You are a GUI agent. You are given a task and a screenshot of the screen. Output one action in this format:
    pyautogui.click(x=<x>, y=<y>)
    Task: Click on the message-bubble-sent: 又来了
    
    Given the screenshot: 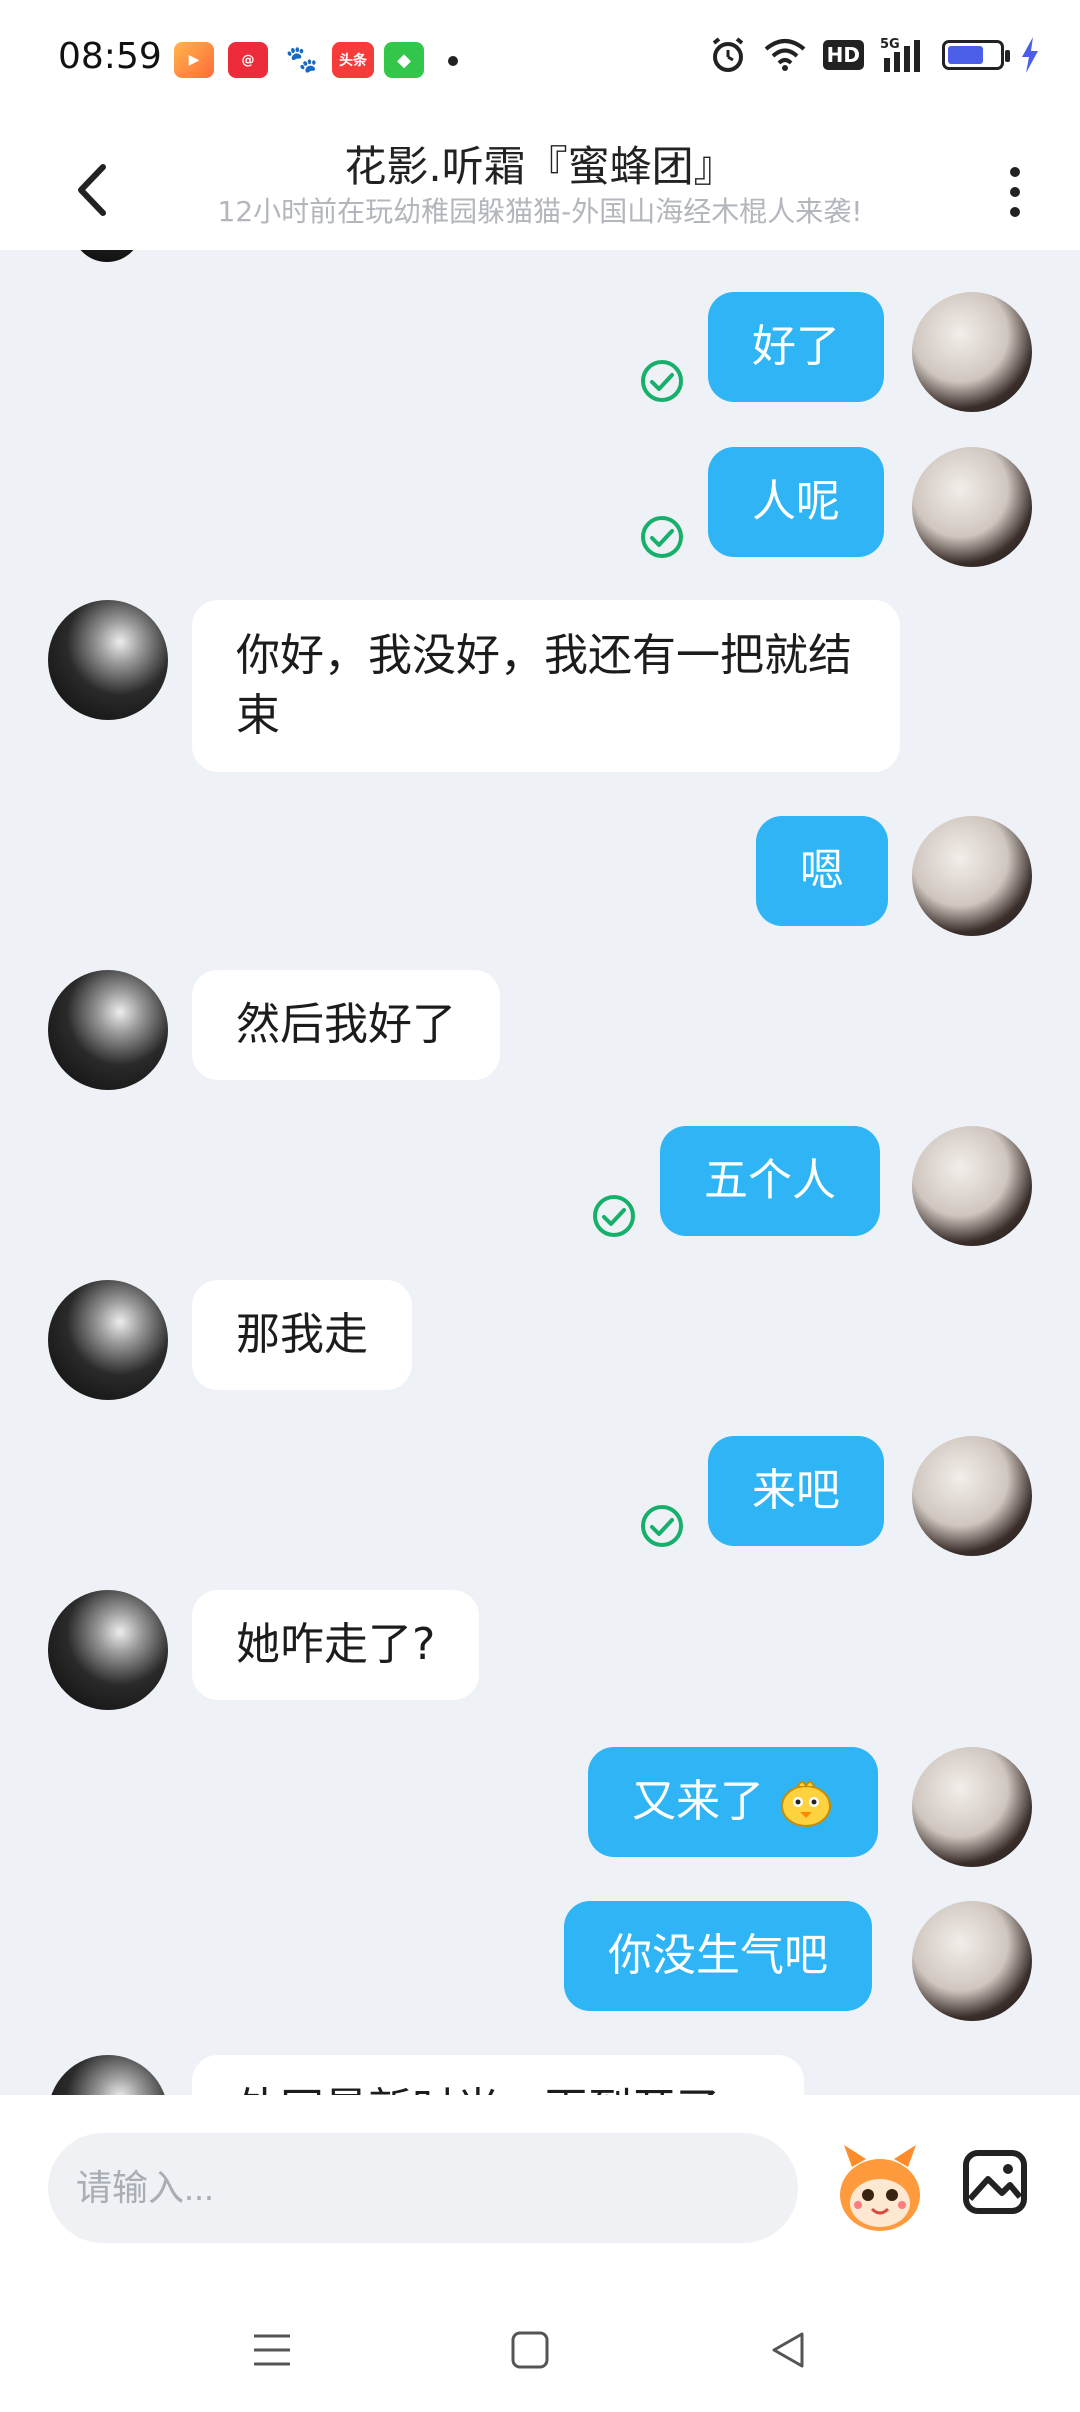 What is the action you would take?
    pyautogui.click(x=733, y=1802)
    